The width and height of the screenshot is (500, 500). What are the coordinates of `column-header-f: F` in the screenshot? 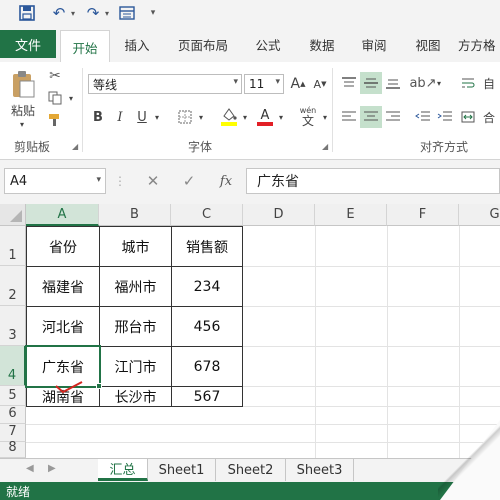 It's located at (423, 215).